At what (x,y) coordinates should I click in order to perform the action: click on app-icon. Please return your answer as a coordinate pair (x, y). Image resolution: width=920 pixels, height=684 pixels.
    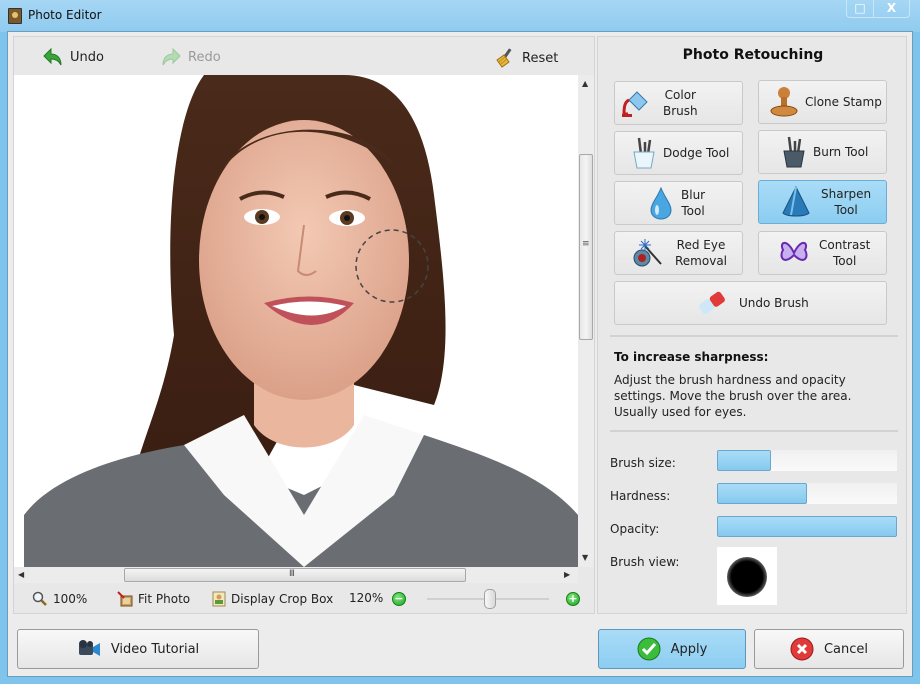
    Looking at the image, I should click on (15, 16).